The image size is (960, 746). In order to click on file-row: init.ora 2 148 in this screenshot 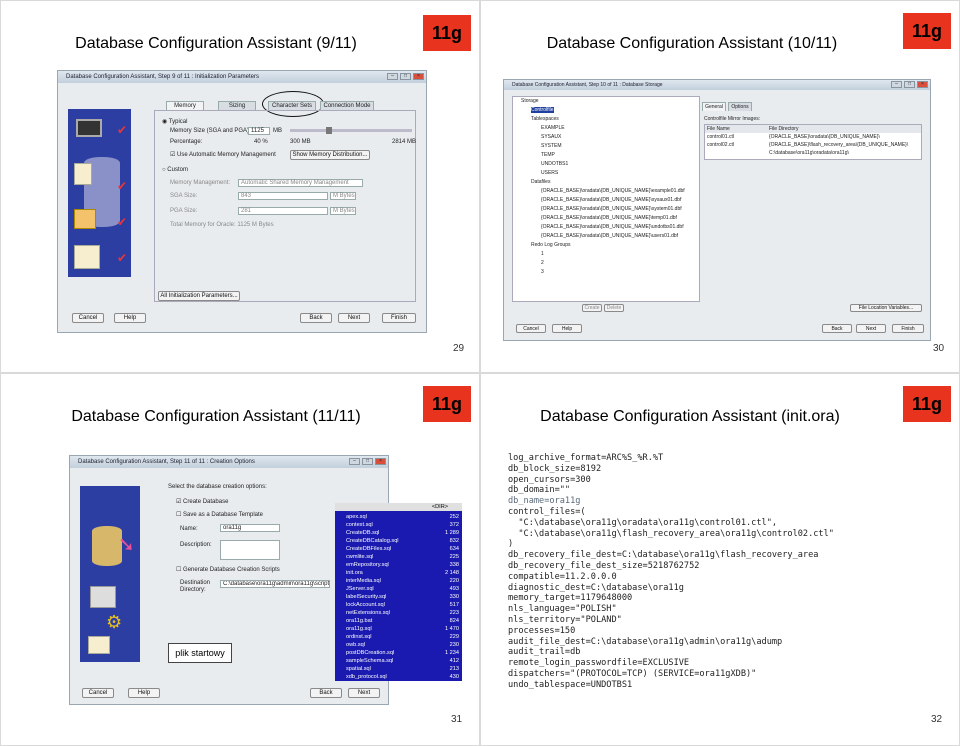, I will do `click(398, 573)`.